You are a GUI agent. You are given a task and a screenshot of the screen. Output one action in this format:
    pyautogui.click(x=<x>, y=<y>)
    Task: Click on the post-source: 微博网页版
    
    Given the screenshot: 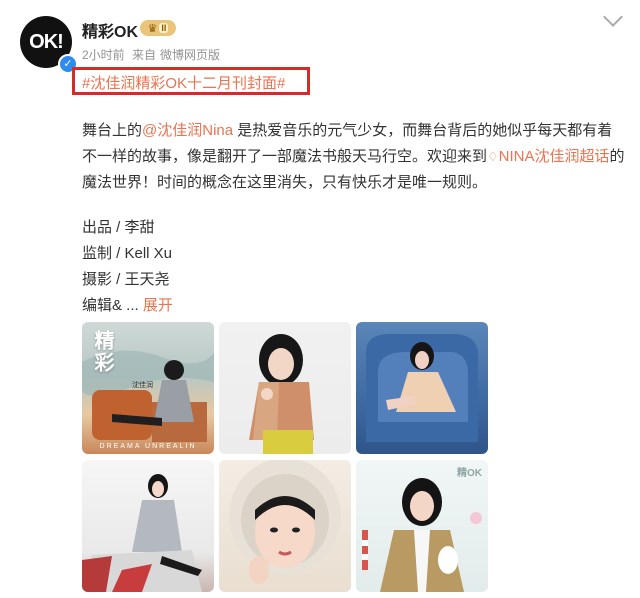 What is the action you would take?
    pyautogui.click(x=190, y=55)
    